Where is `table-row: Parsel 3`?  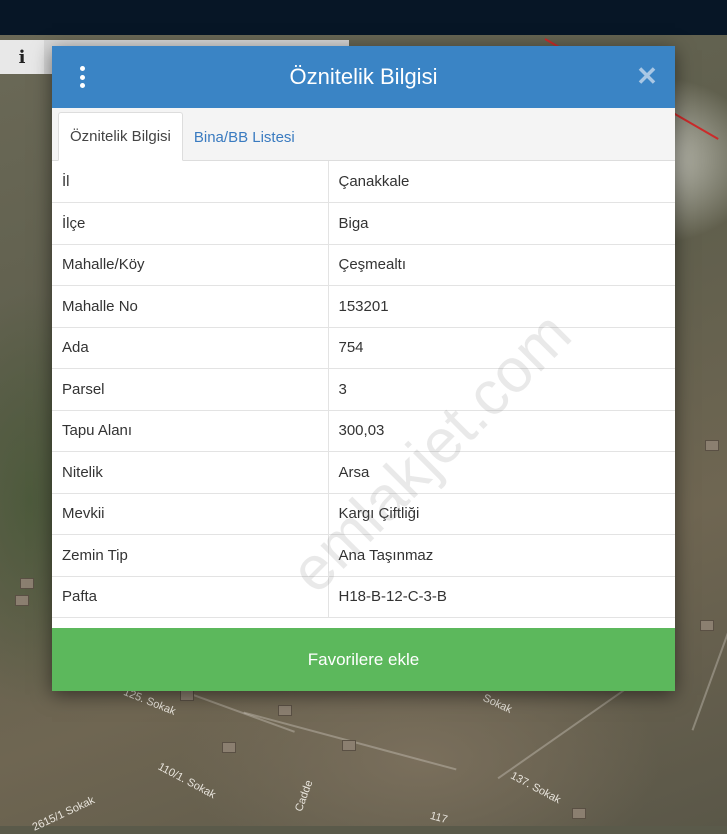
table-row: Parsel 3 is located at coordinates (363, 389).